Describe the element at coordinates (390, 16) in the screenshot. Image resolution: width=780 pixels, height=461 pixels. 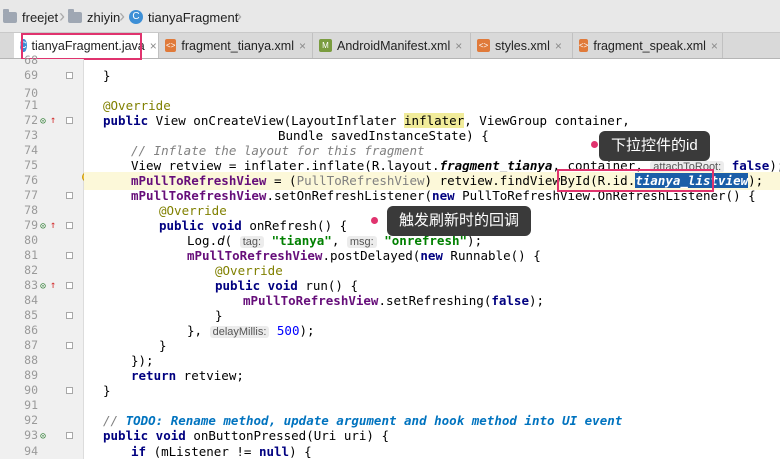
I see `breadcrumb: freejet › zhiyin › C tianyaFragment ›` at that location.